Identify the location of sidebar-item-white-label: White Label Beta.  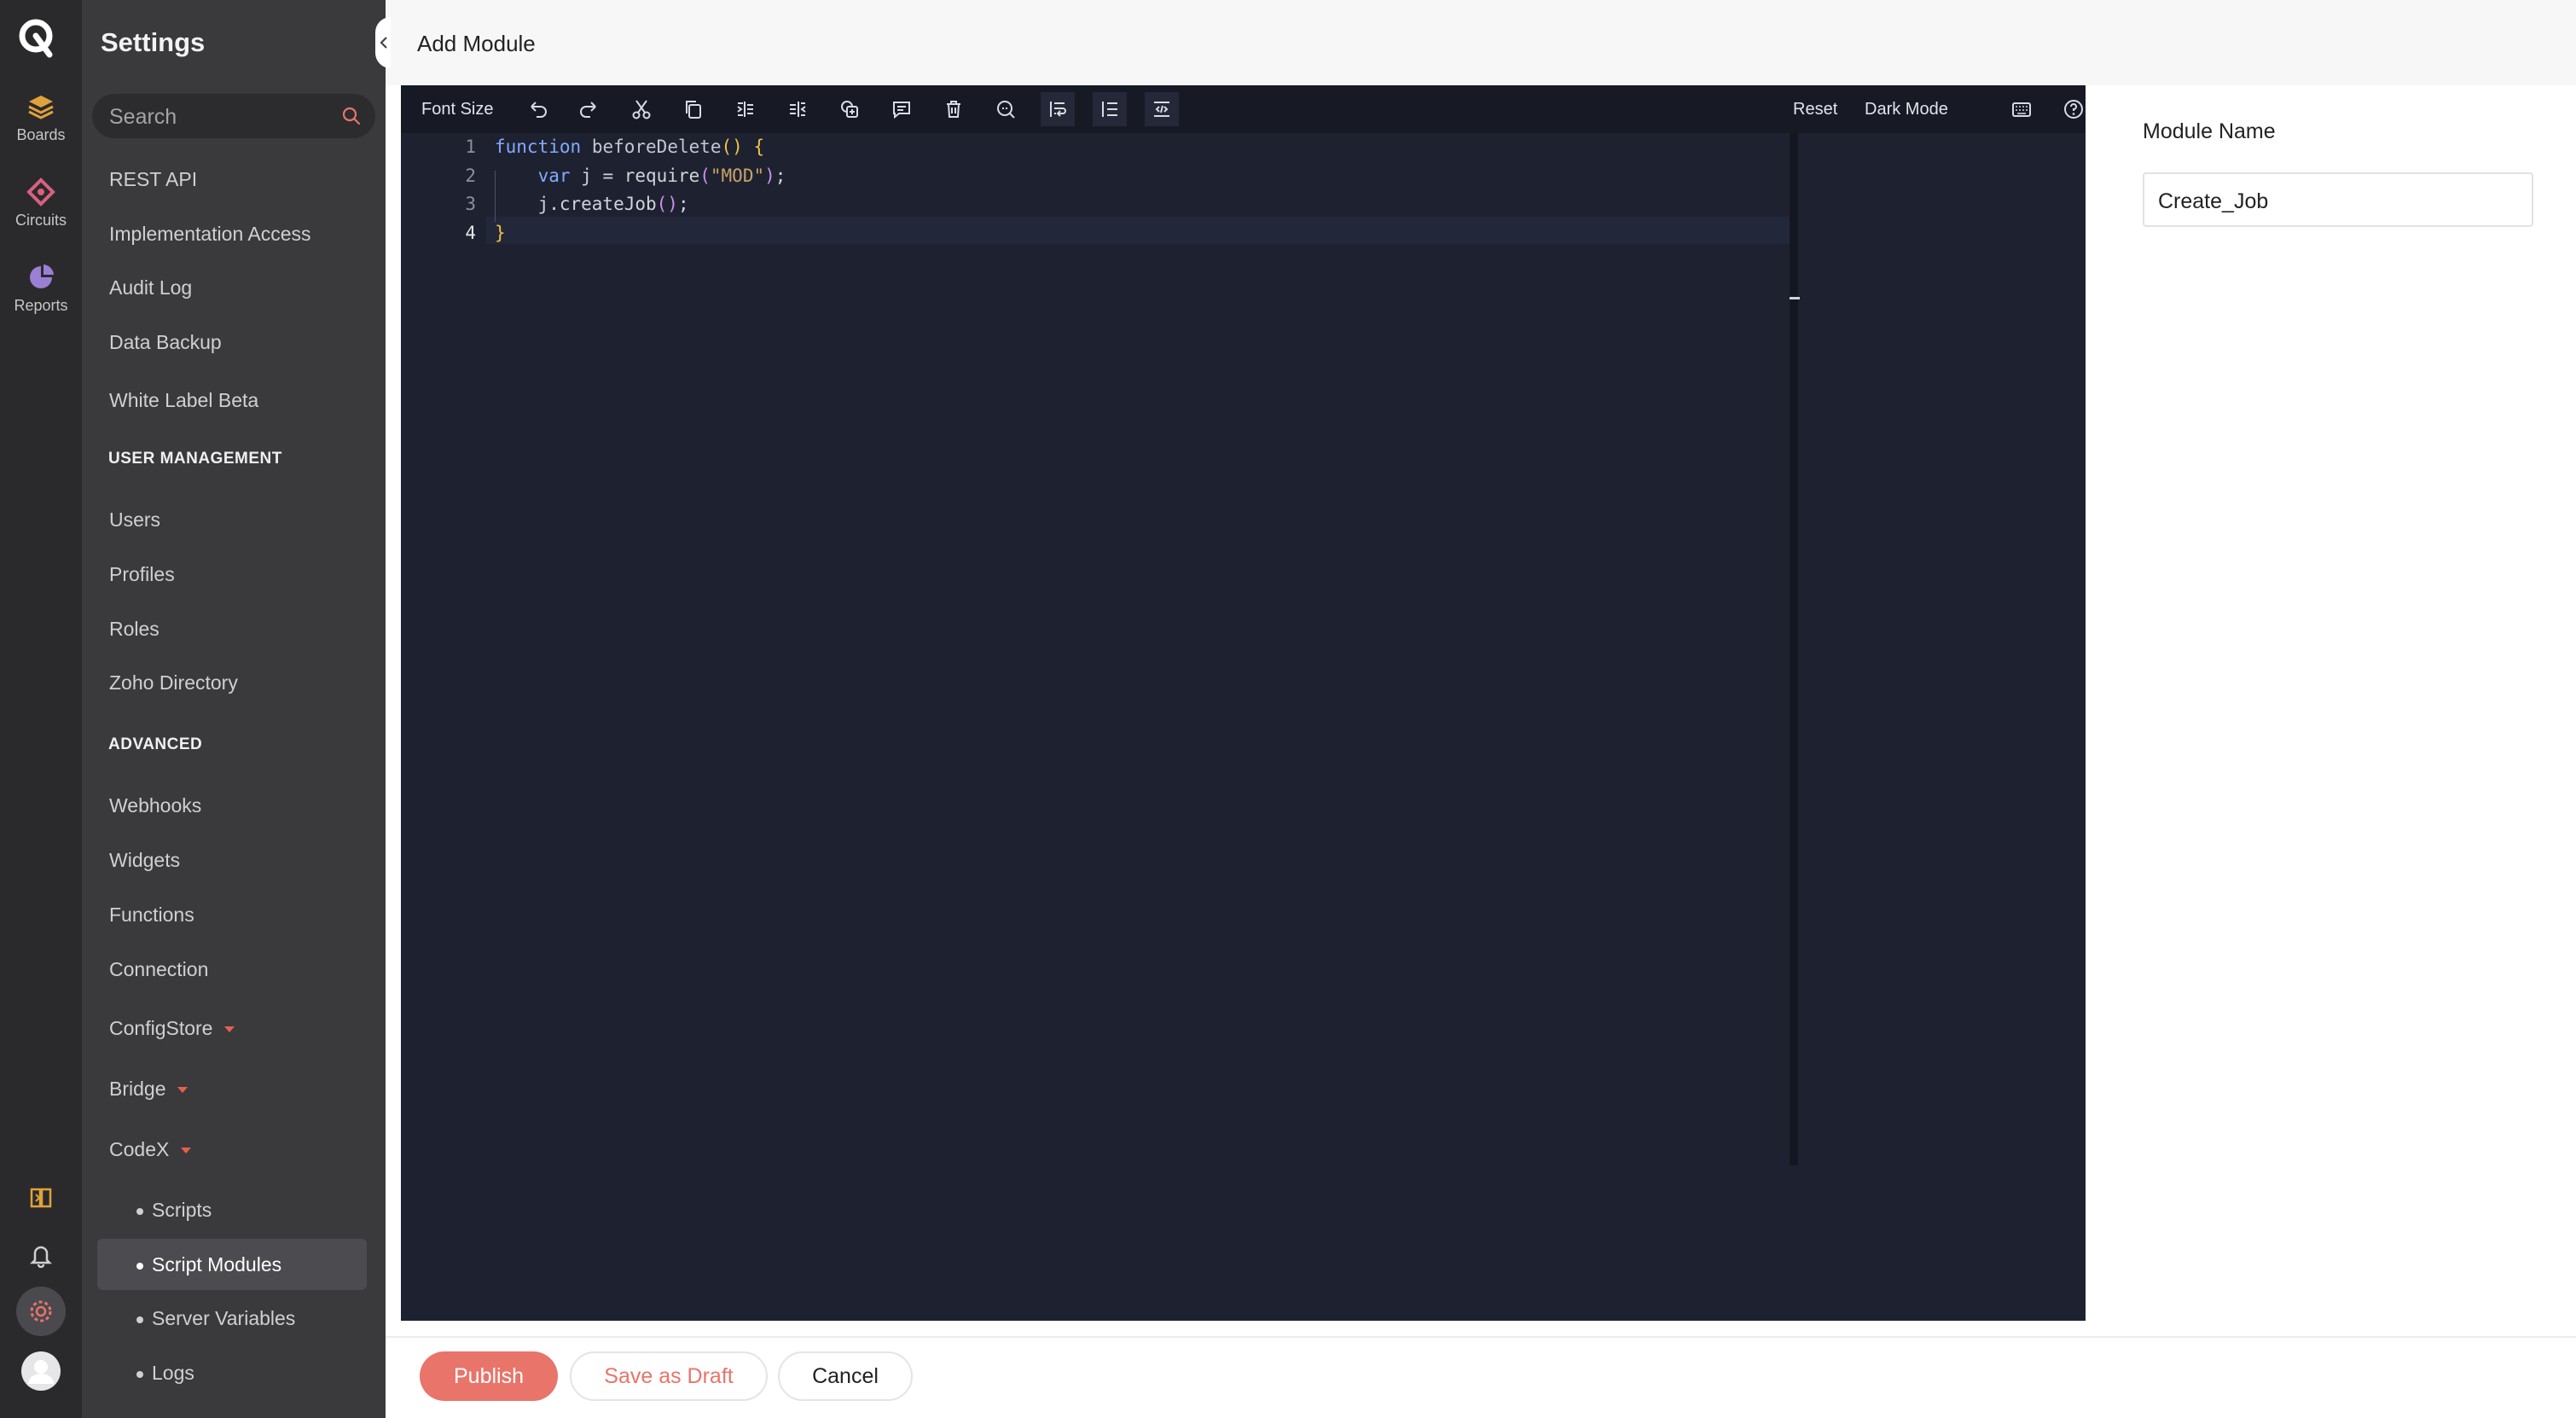
(183, 400).